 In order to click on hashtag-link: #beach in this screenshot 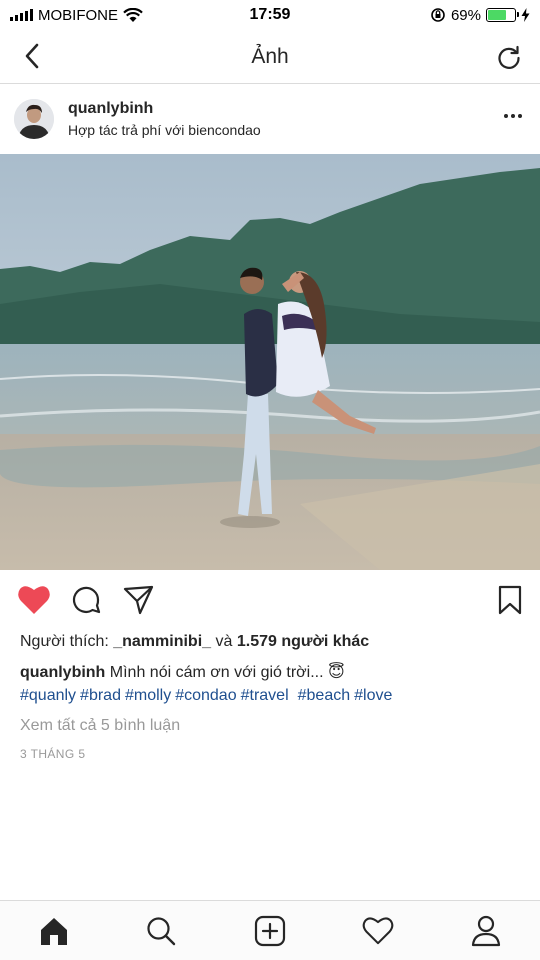, I will do `click(324, 695)`.